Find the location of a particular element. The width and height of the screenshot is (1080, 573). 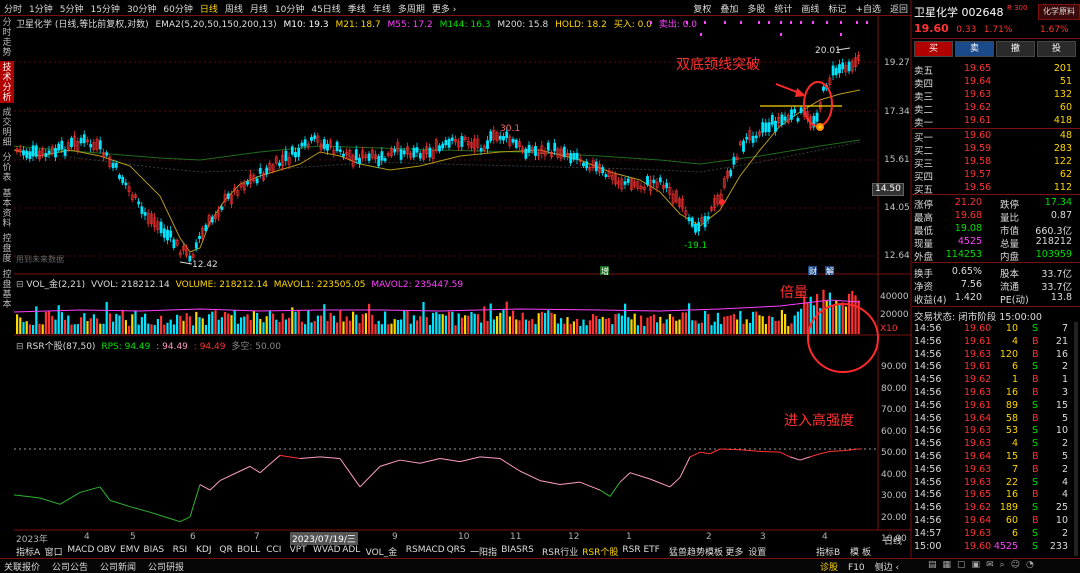

indicator-tab: RSI is located at coordinates (180, 550).